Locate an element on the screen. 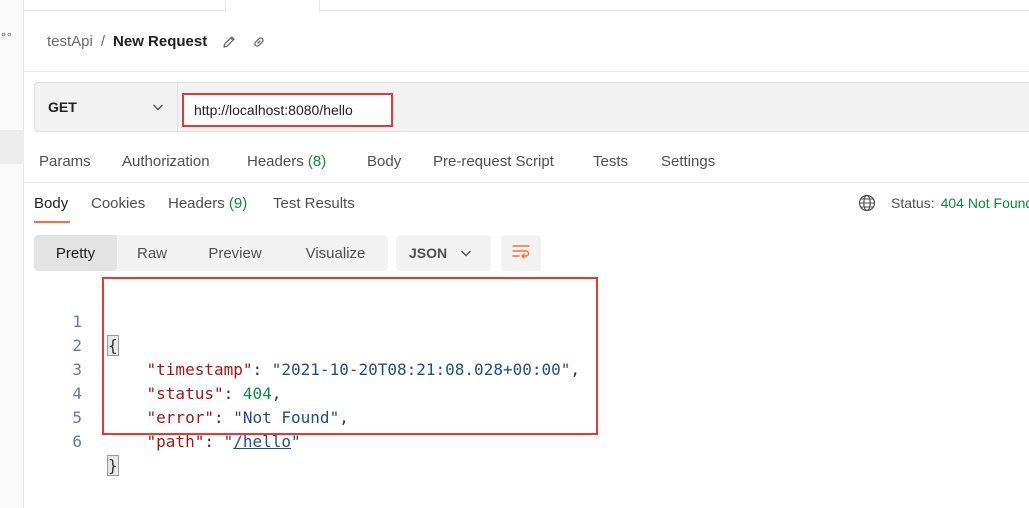 The image size is (1029, 508). wrap-lines-icon is located at coordinates (521, 253).